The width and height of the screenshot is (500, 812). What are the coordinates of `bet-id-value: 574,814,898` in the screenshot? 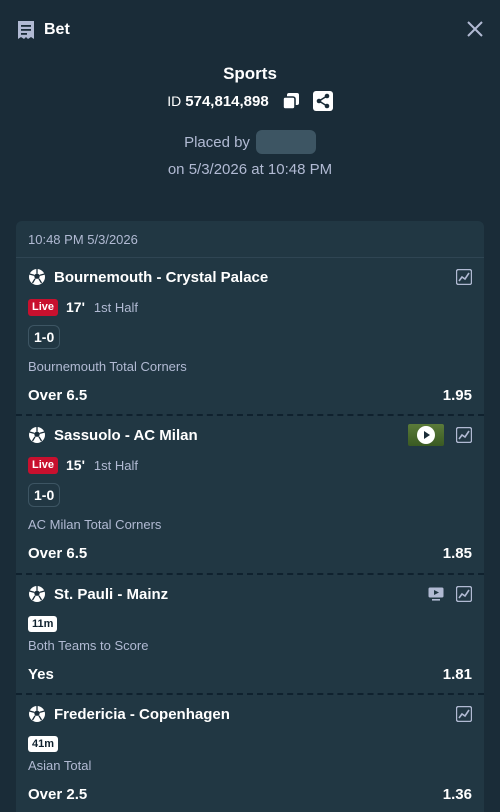 It's located at (227, 101).